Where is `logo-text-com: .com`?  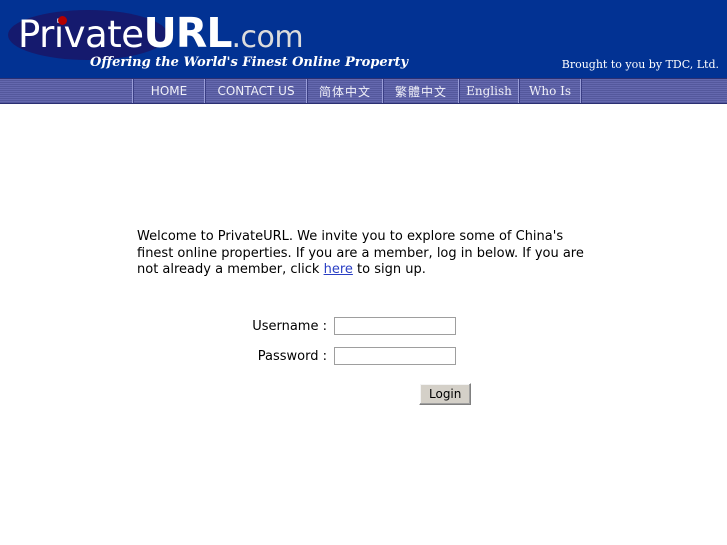
logo-text-com: .com is located at coordinates (267, 37).